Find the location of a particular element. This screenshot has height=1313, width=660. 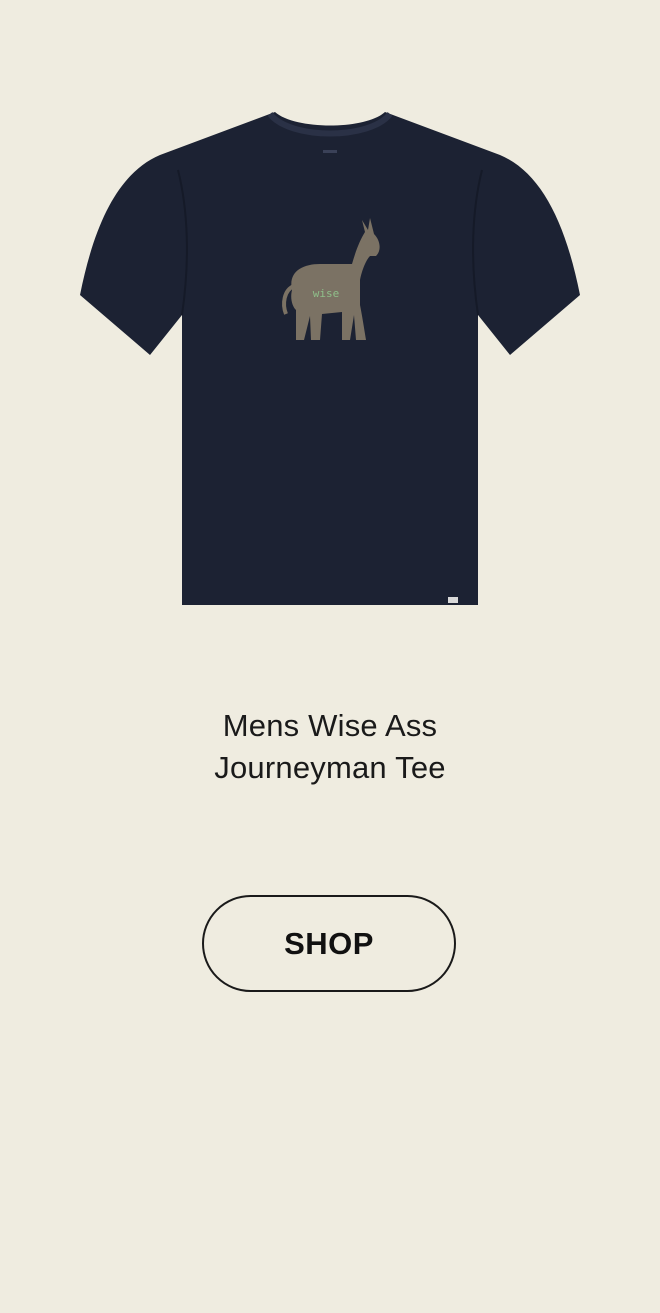

shop-button: SHOP is located at coordinates (329, 943).